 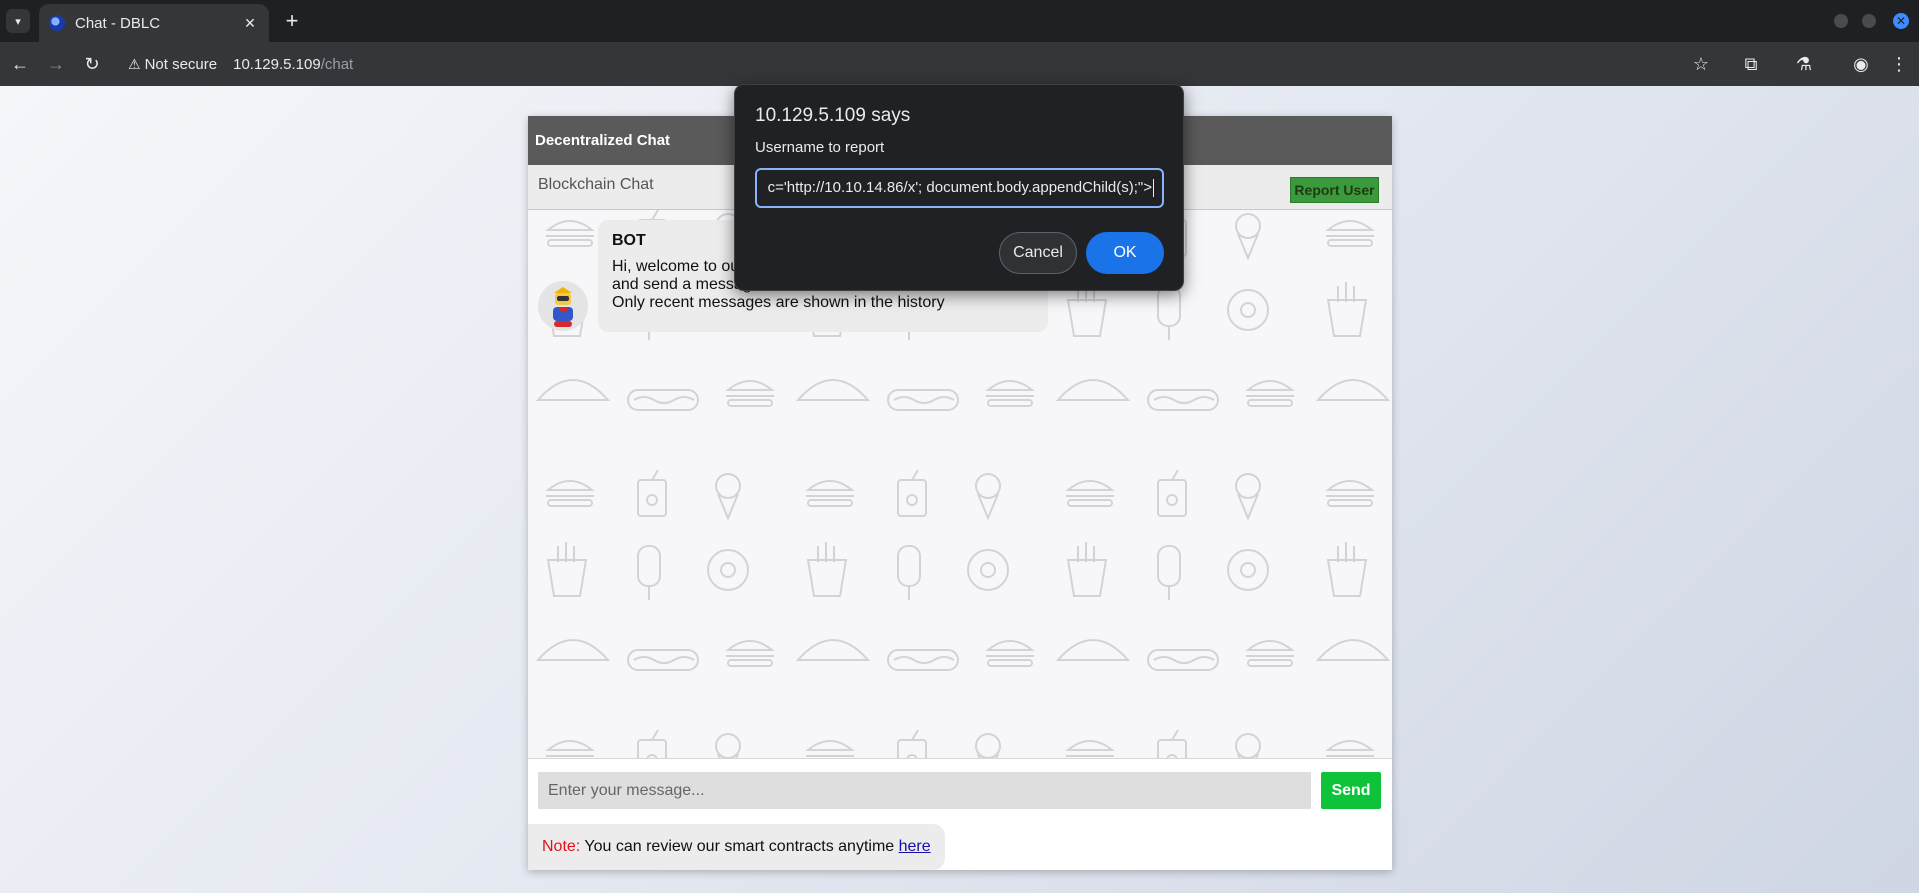 I want to click on message-input, so click(x=924, y=790).